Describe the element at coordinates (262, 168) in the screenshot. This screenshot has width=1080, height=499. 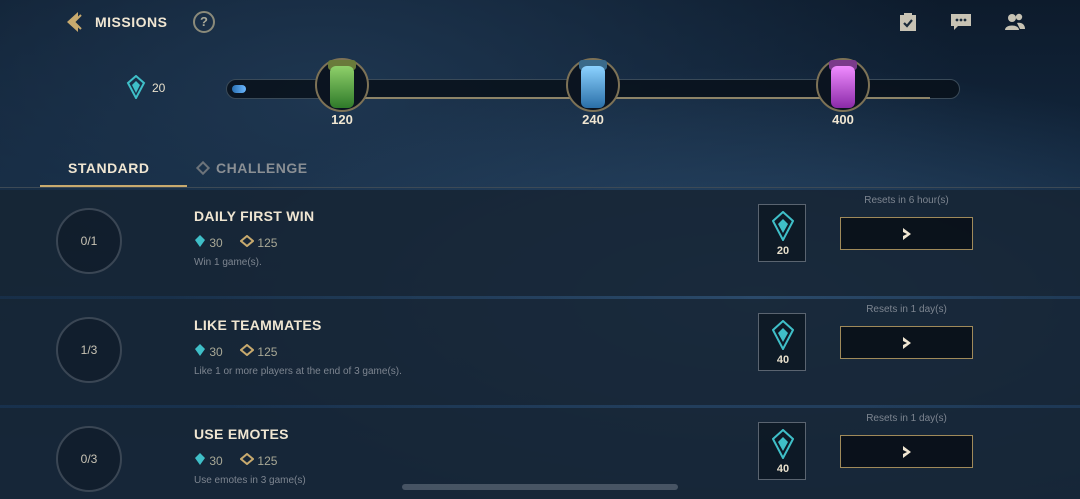
I see `tab-challenge: CHALLENGE` at that location.